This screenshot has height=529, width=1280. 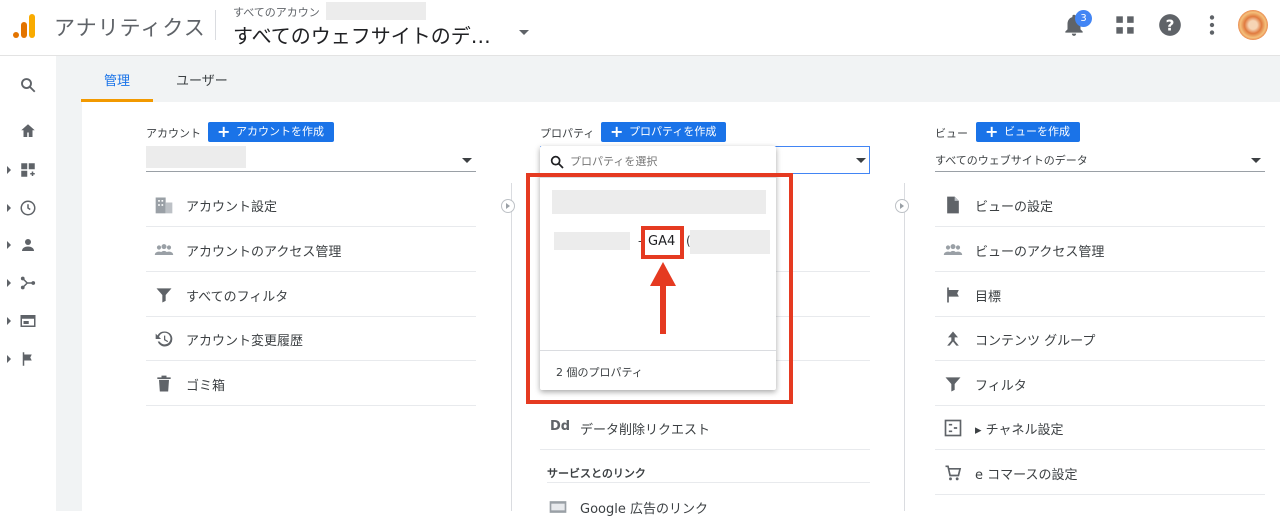 I want to click on arrow-up-icon, so click(x=663, y=274).